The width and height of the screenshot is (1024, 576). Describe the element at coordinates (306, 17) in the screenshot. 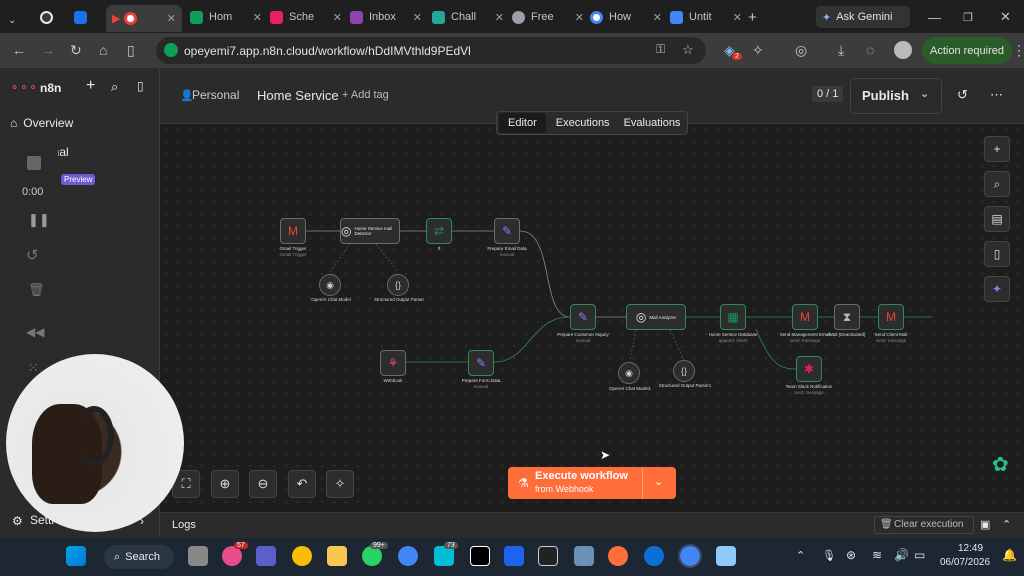

I see `tab-4: Sche ✕` at that location.